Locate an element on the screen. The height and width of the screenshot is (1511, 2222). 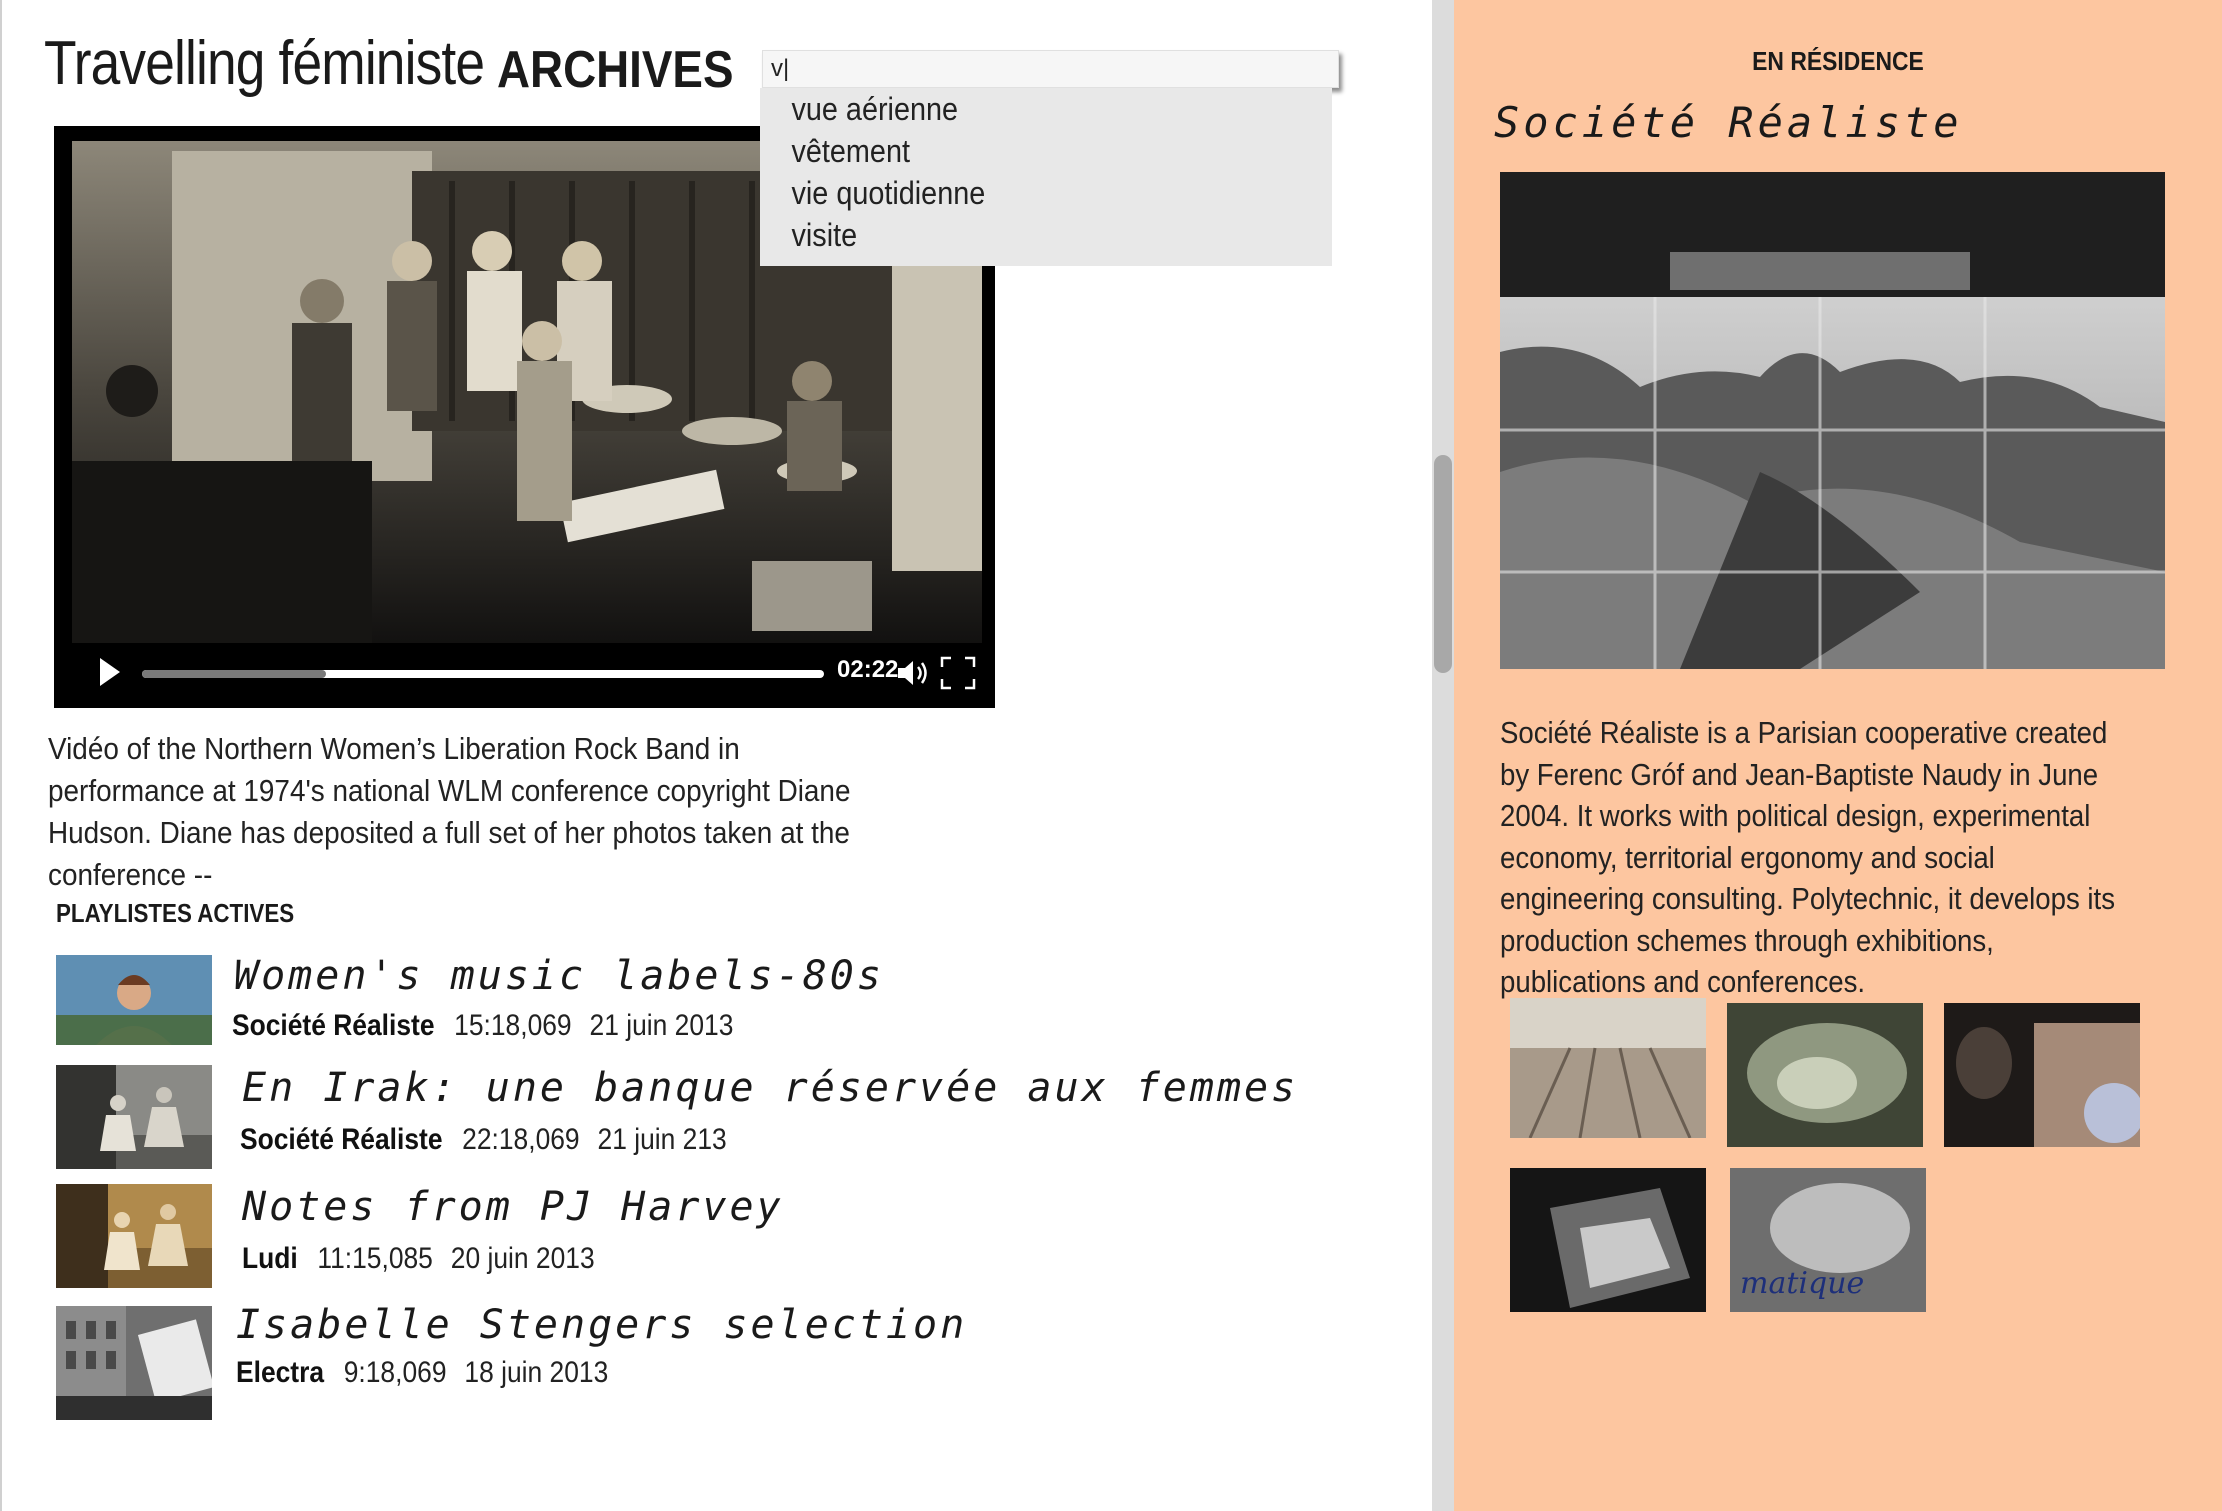
playlist-duration: 15:18,069 is located at coordinates (513, 1025).